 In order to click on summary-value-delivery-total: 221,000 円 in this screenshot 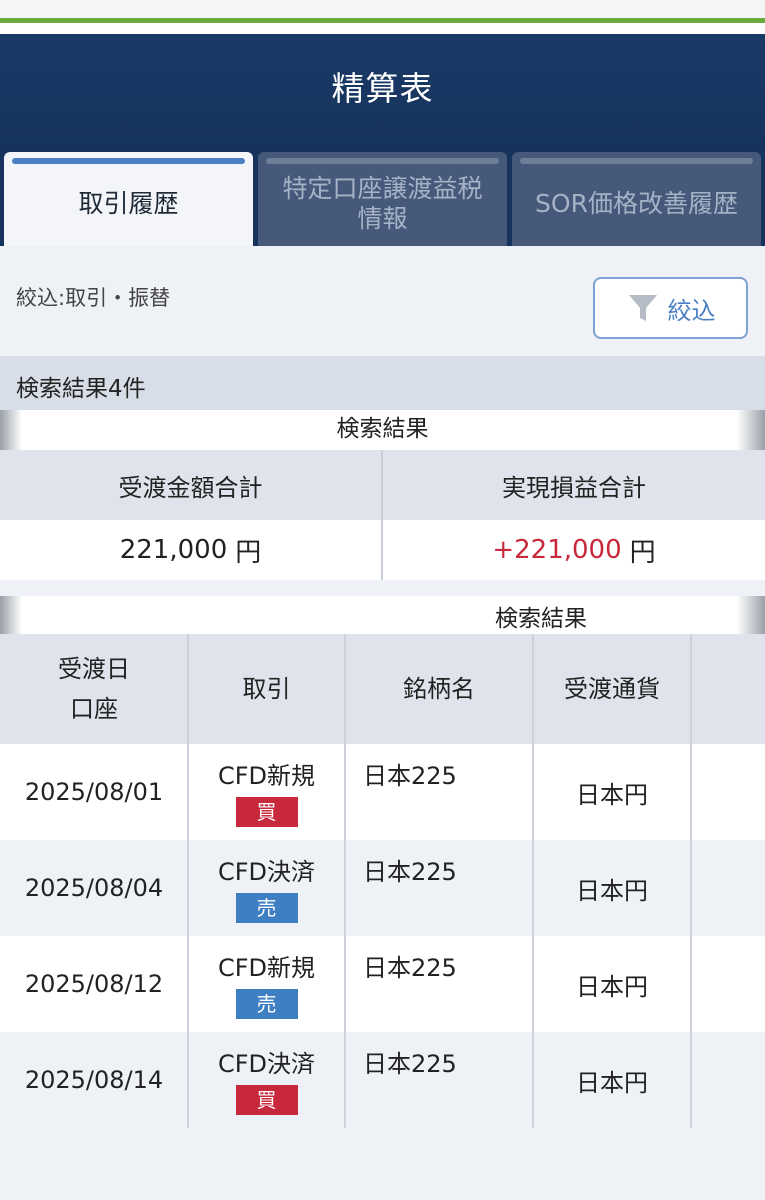, I will do `click(190, 550)`.